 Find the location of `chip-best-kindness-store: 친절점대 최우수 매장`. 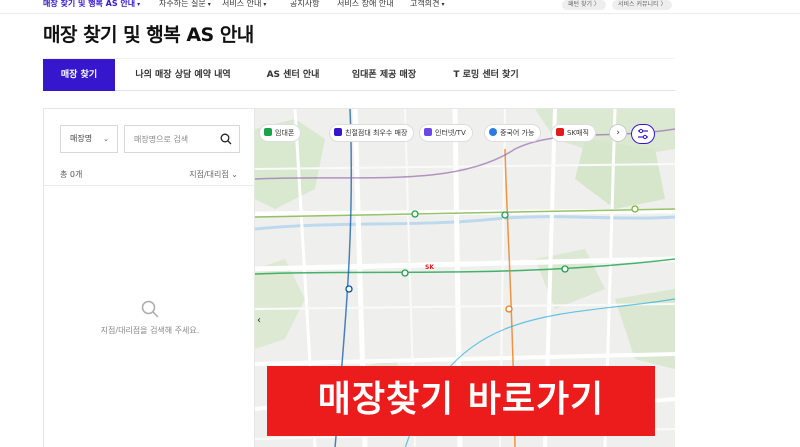

chip-best-kindness-store: 친절점대 최우수 매장 is located at coordinates (372, 133).